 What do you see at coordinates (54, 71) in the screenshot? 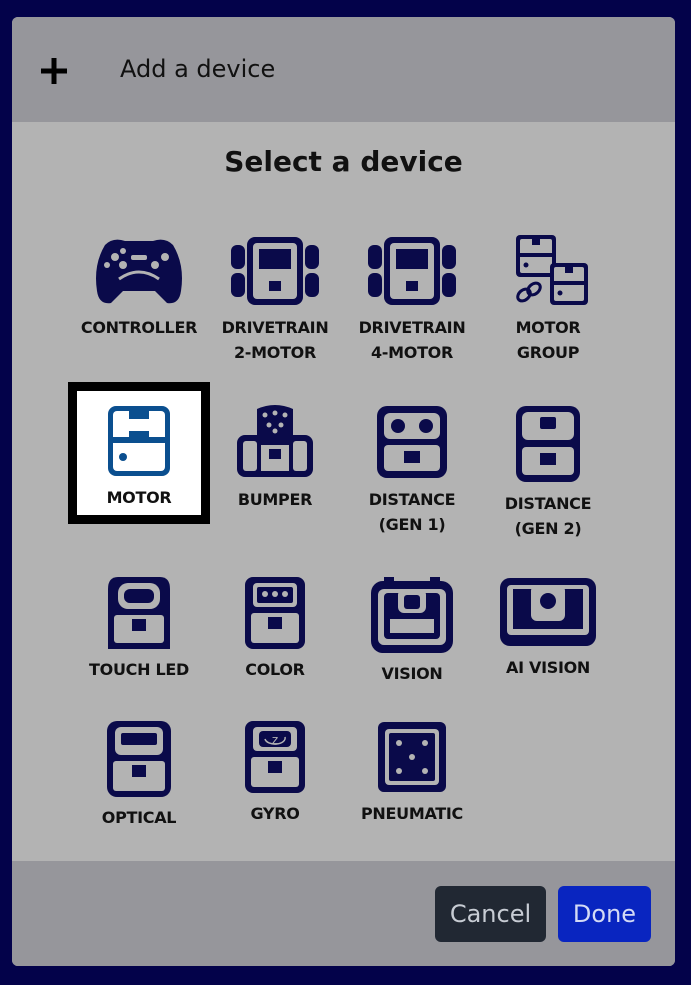
I see `plus-icon` at bounding box center [54, 71].